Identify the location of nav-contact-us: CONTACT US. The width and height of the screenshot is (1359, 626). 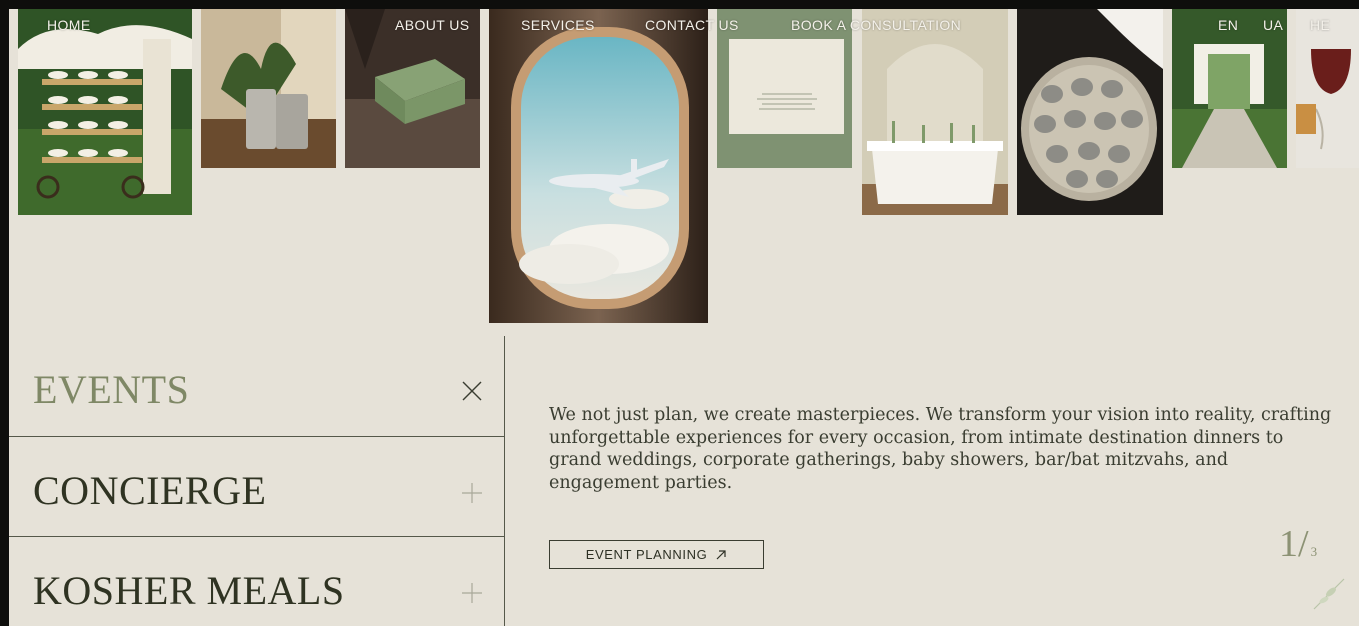
(692, 25).